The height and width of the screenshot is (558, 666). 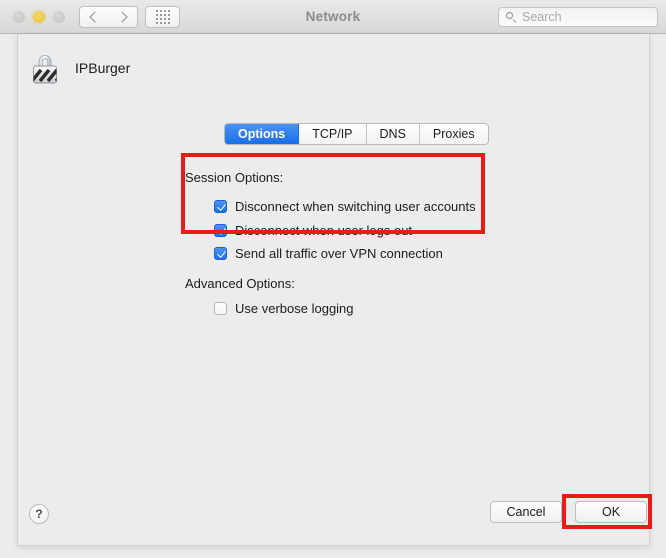 I want to click on checkbox-disconnect-switching-user-accounts: Disconnect when switching user accounts, so click(x=345, y=206).